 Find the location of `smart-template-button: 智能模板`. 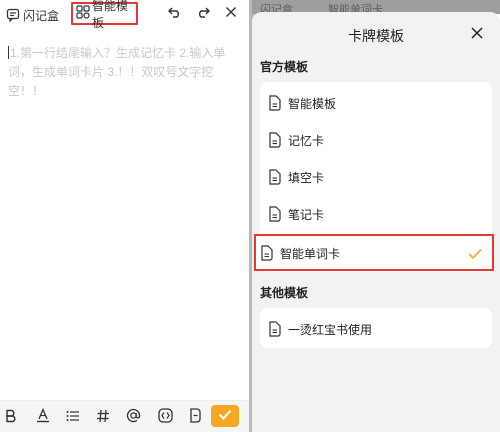

smart-template-button: 智能模板 is located at coordinates (104, 15).